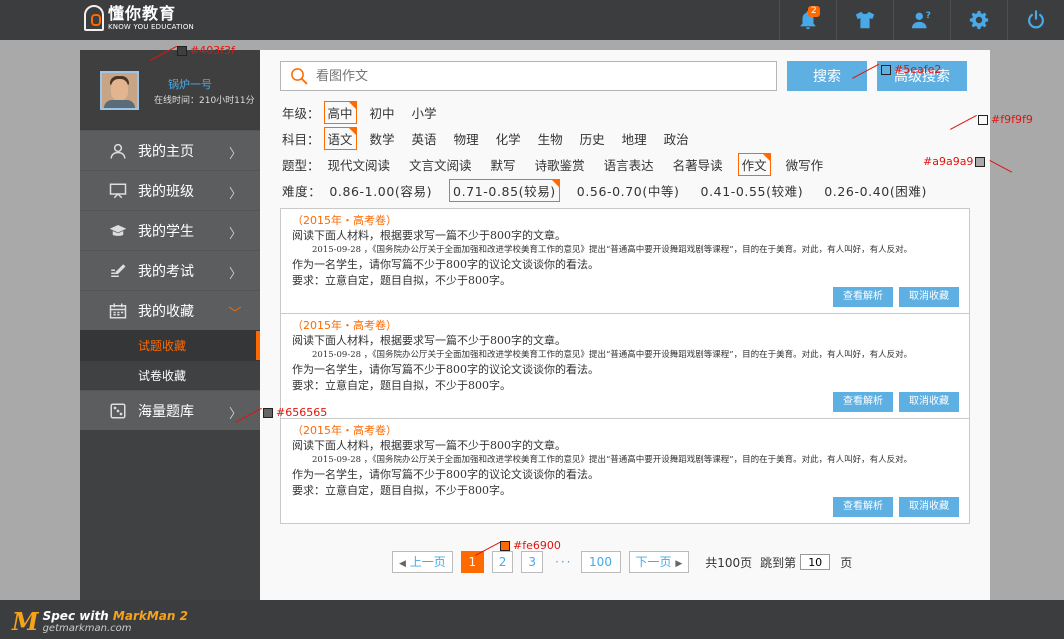 The image size is (1064, 639). Describe the element at coordinates (25, 621) in the screenshot. I see `markman-icon: M` at that location.